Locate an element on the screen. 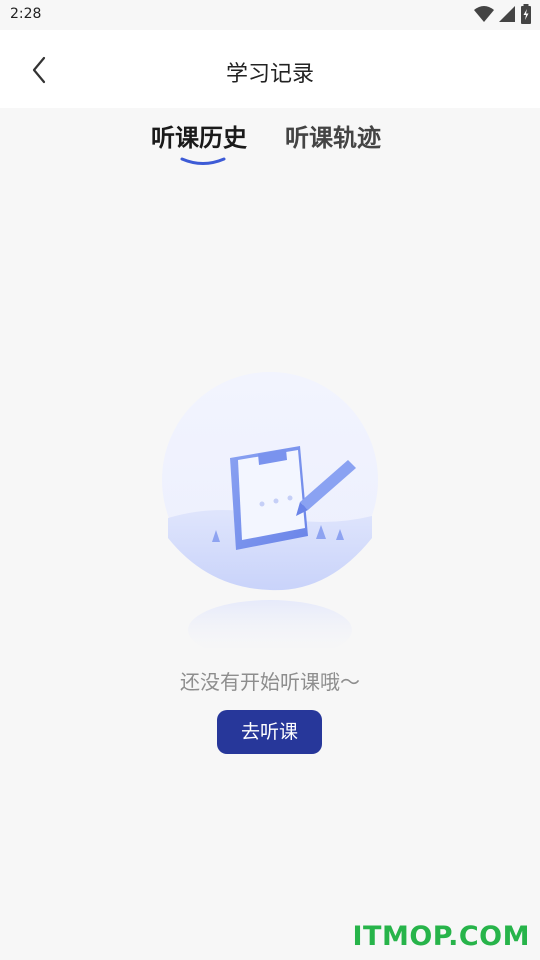 This screenshot has height=960, width=540. battery-icon is located at coordinates (526, 14).